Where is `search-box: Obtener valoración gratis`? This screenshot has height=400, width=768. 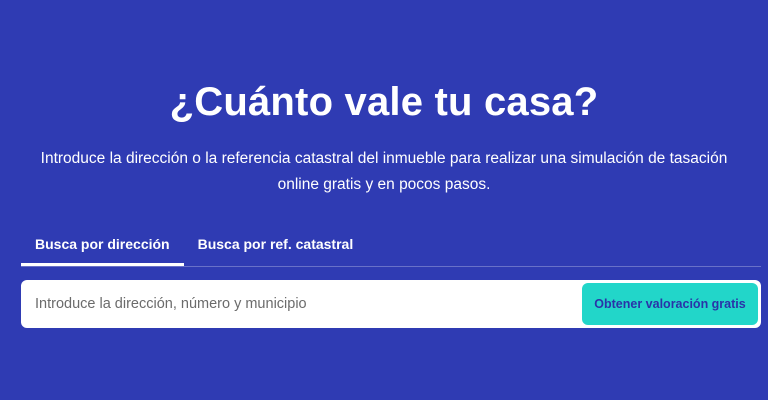
search-box: Obtener valoración gratis is located at coordinates (391, 304).